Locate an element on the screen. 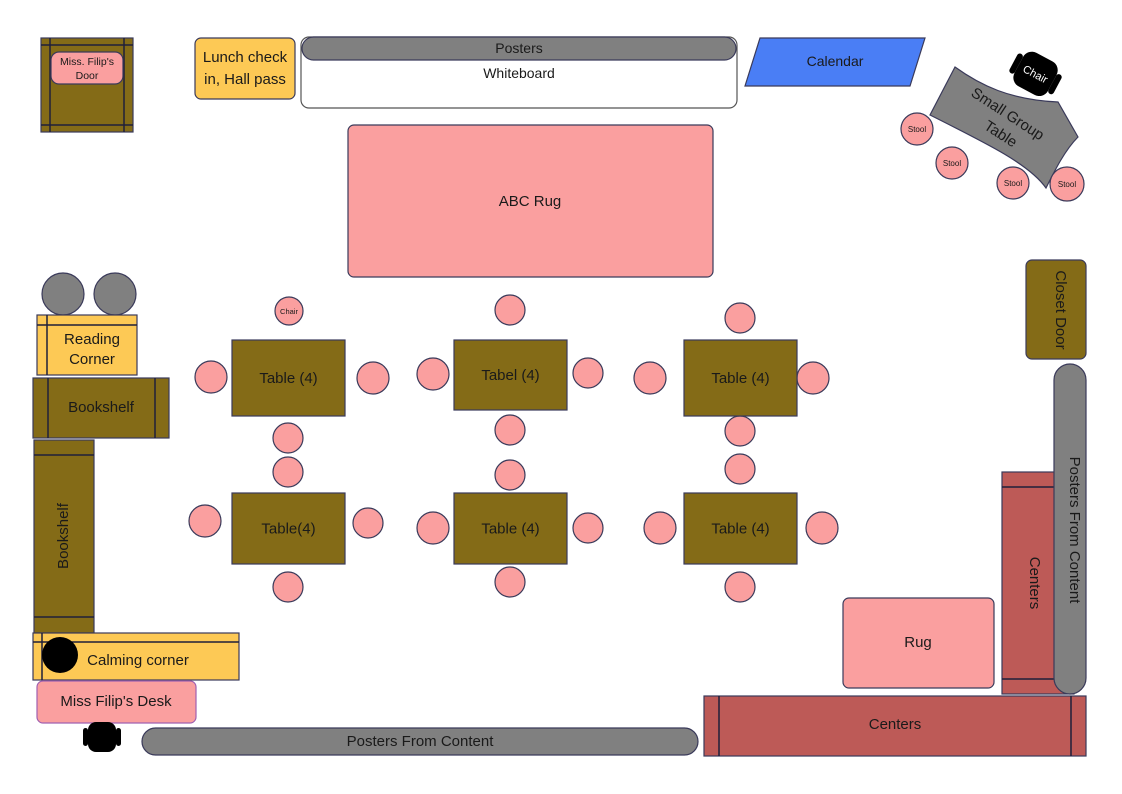  posters-from-content-right: Posters From Content is located at coordinates (1070, 529).